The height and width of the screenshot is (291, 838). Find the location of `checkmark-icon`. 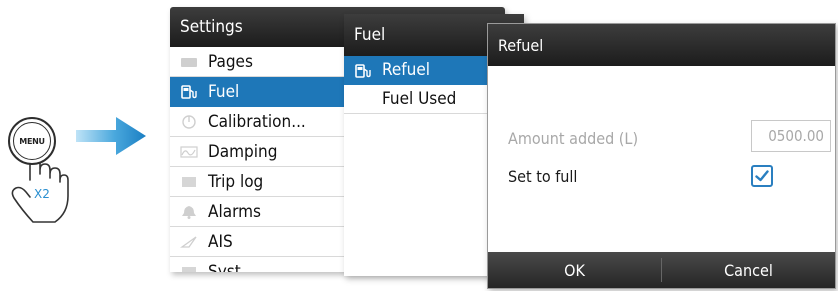

checkmark-icon is located at coordinates (762, 176).